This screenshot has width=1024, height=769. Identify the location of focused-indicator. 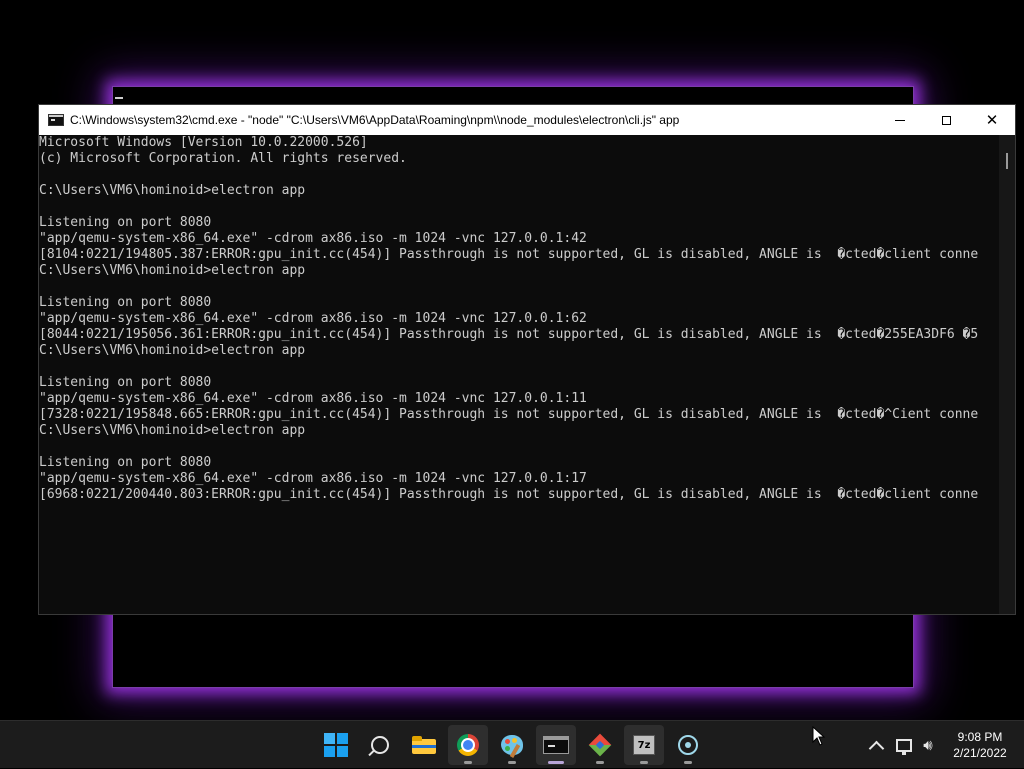
(556, 762).